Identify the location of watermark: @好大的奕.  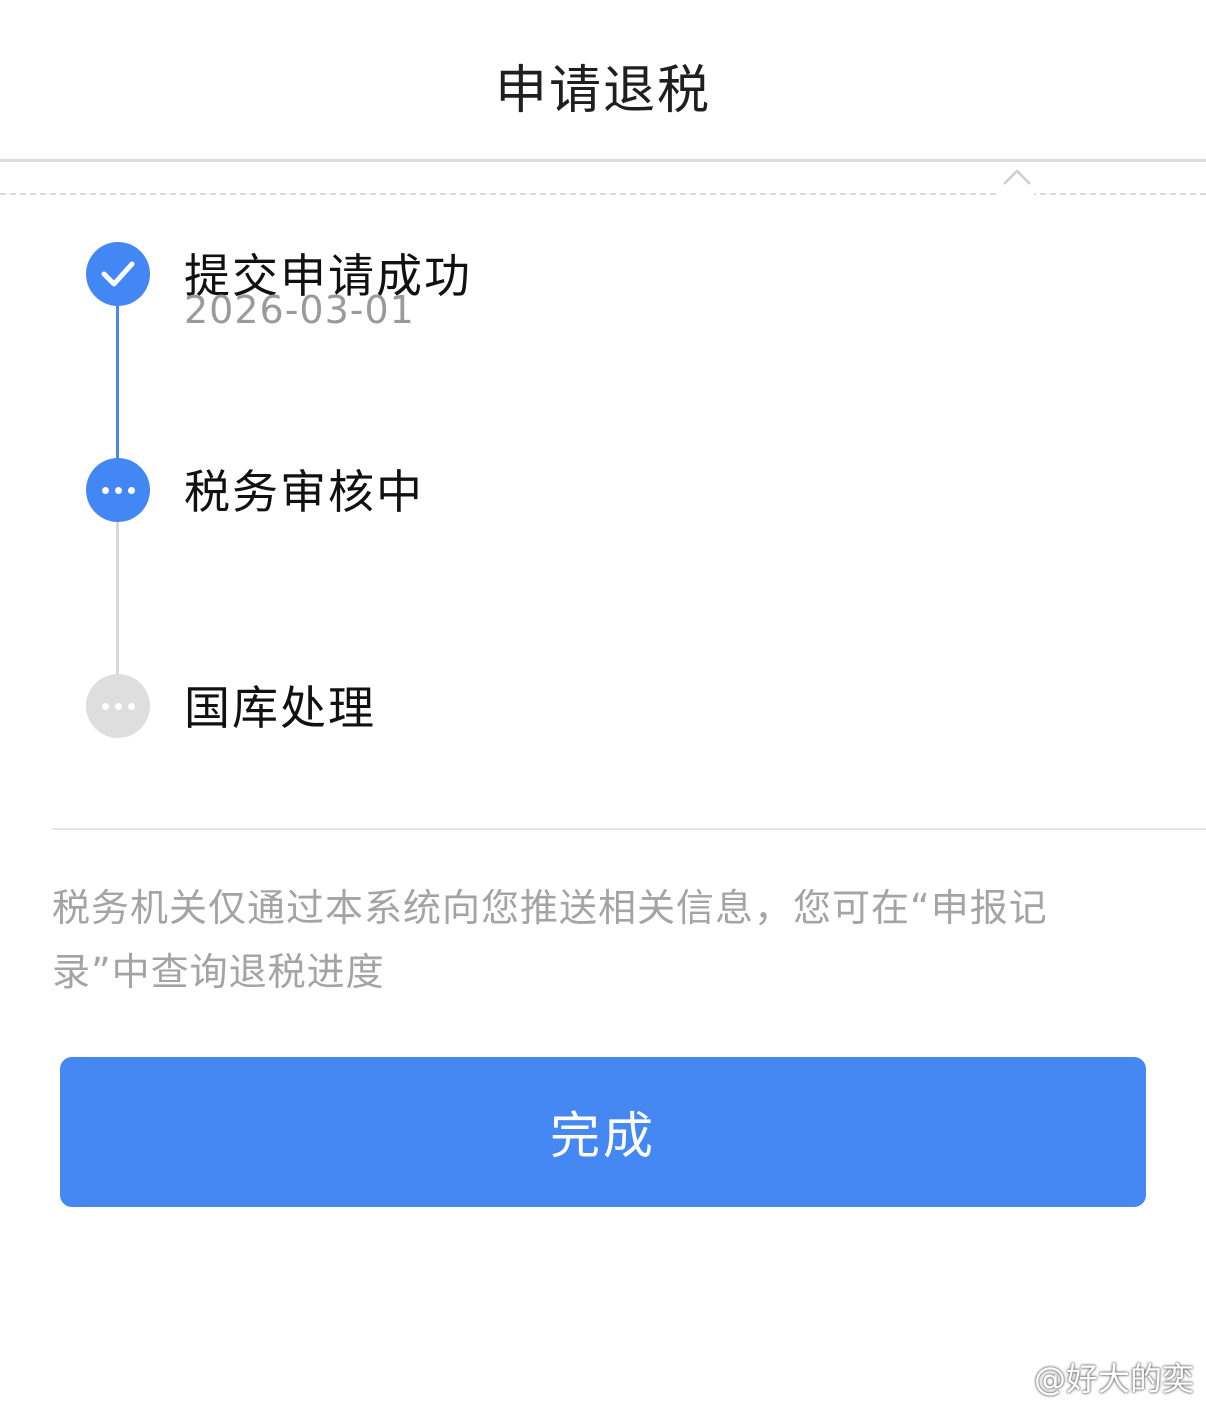
(1089, 1377).